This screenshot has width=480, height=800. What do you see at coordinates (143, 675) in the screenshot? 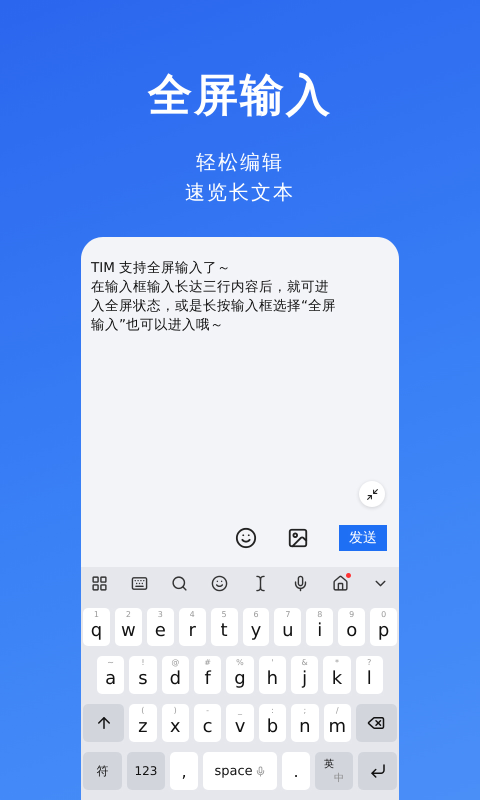
I see `keyboard-key: ! s` at bounding box center [143, 675].